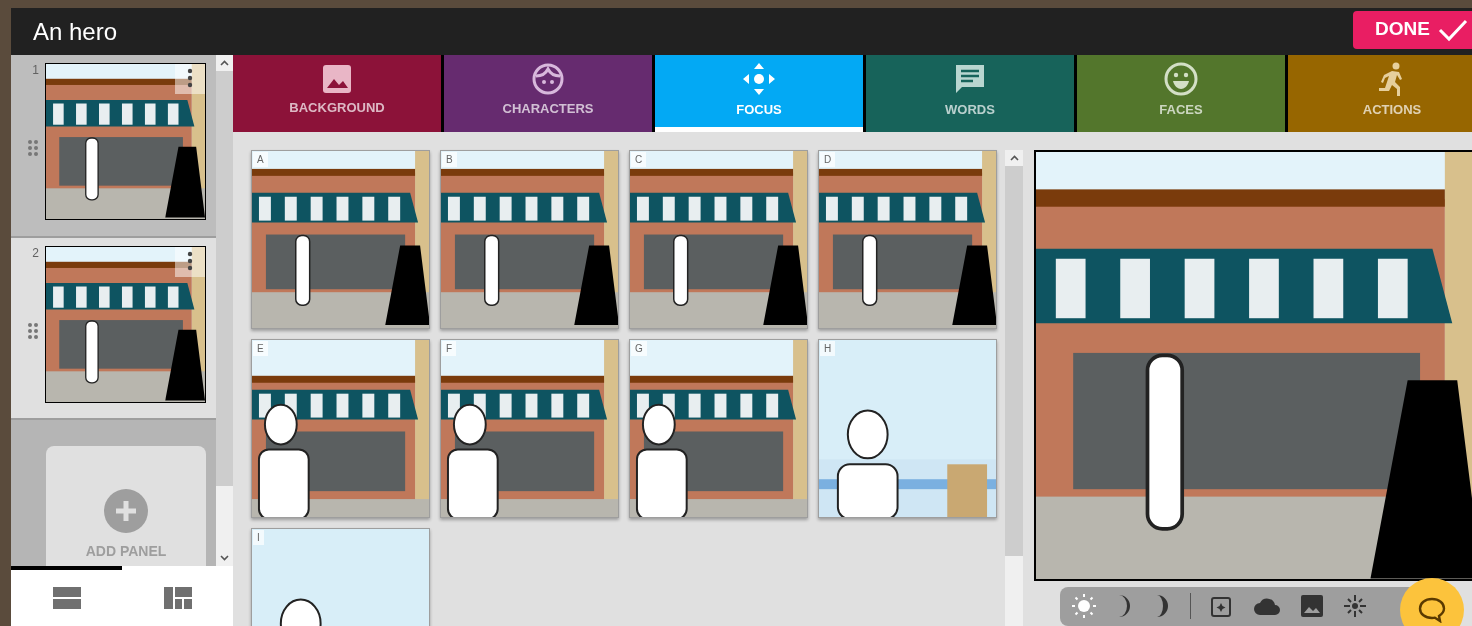 The height and width of the screenshot is (626, 1472). What do you see at coordinates (258, 537) in the screenshot?
I see `option-letter: I` at bounding box center [258, 537].